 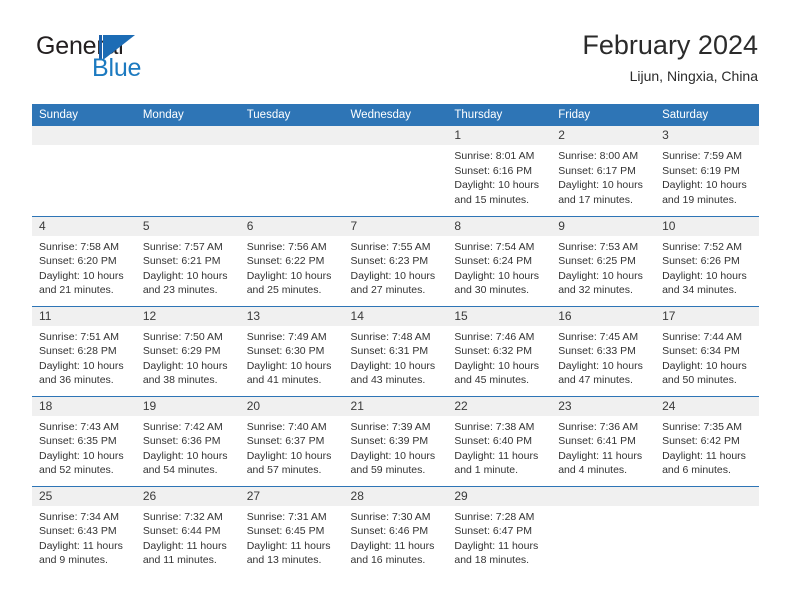 What do you see at coordinates (699, 199) in the screenshot?
I see `daylight-text-line2: and 19 minutes.` at bounding box center [699, 199].